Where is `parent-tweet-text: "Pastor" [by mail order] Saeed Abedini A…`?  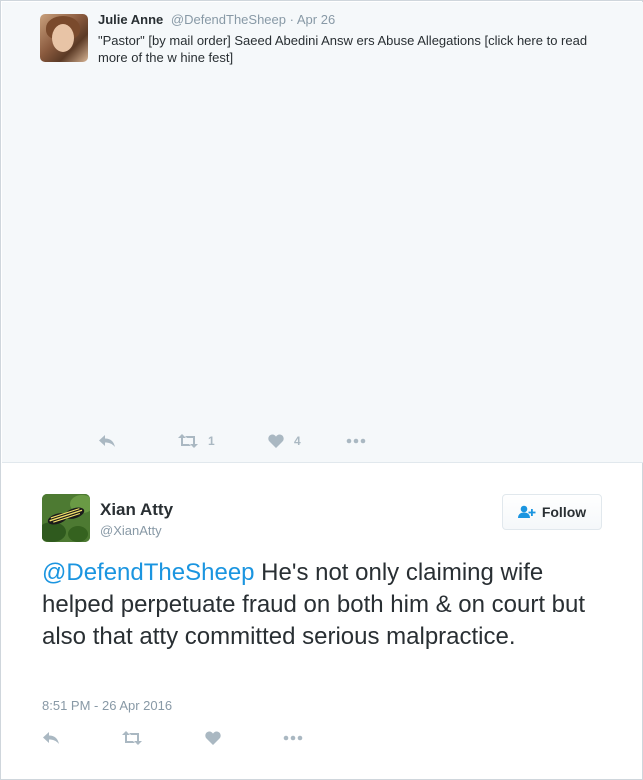
parent-tweet-text: "Pastor" [by mail order] Saeed Abedini A… is located at coordinates (343, 49).